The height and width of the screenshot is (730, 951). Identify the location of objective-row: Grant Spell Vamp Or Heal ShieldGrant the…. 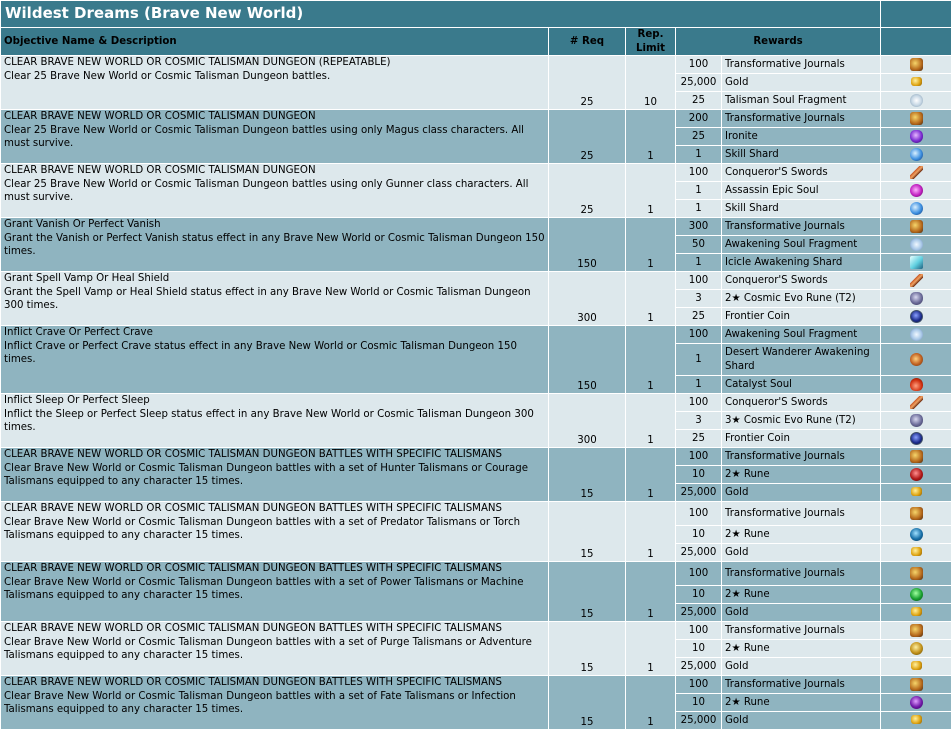
(476, 281).